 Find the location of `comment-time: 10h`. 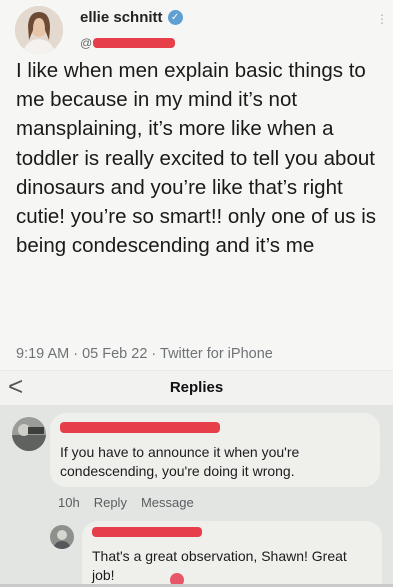

comment-time: 10h is located at coordinates (69, 502).